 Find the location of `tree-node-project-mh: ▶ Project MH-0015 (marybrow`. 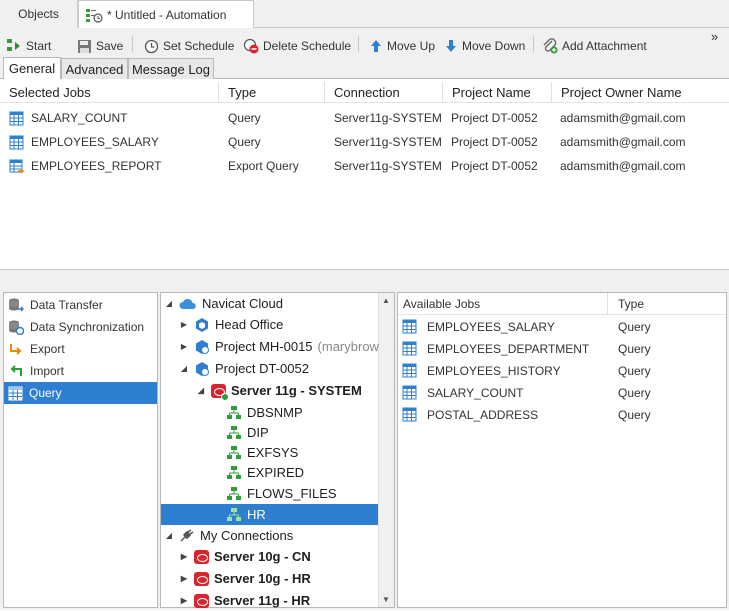

tree-node-project-mh: ▶ Project MH-0015 (marybrow is located at coordinates (279, 346).